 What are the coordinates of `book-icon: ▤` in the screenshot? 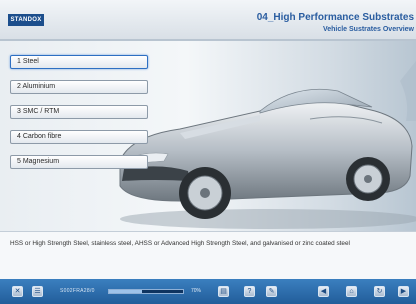 It's located at (223, 291).